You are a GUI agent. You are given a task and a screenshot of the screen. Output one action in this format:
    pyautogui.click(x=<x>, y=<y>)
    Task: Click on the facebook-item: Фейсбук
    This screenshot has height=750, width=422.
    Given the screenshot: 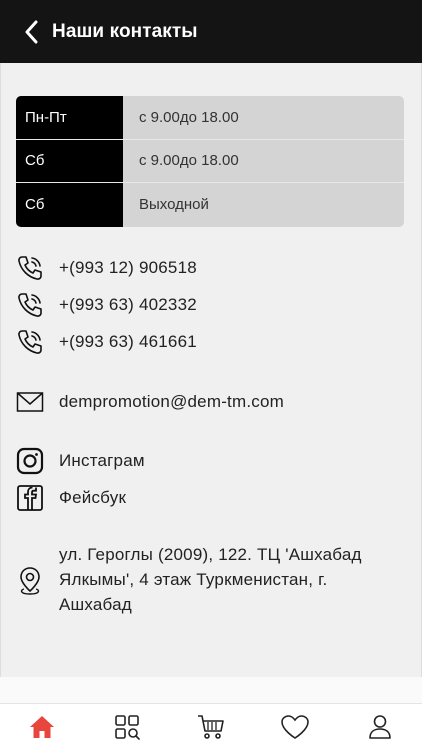 What is the action you would take?
    pyautogui.click(x=70, y=498)
    